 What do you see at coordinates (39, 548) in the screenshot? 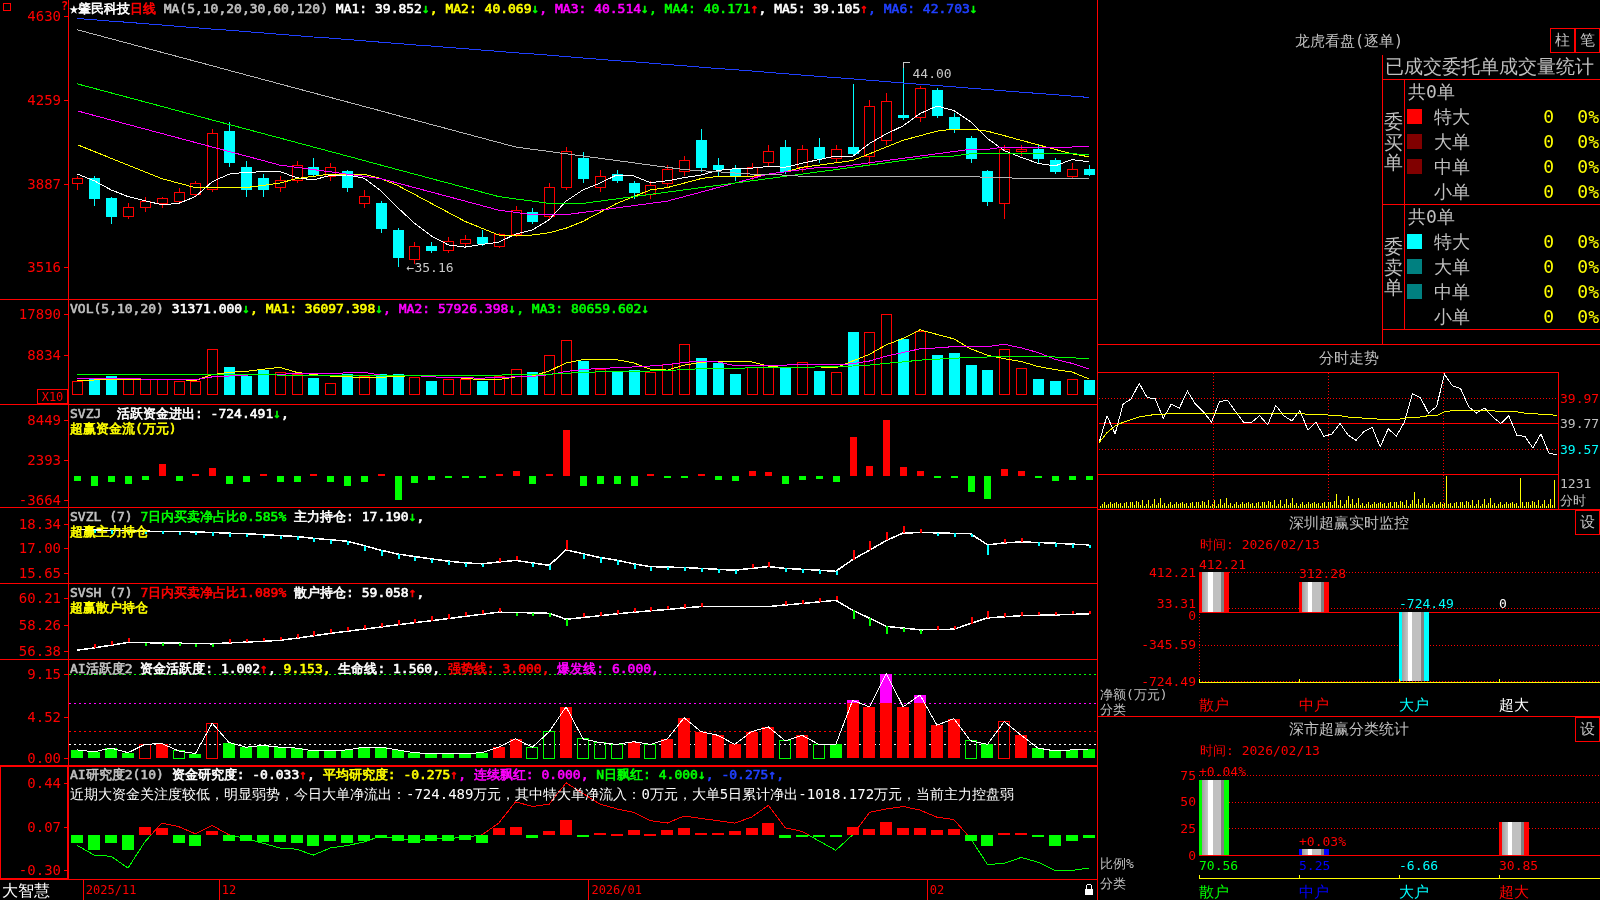
I see `axis-label: 17.00` at bounding box center [39, 548].